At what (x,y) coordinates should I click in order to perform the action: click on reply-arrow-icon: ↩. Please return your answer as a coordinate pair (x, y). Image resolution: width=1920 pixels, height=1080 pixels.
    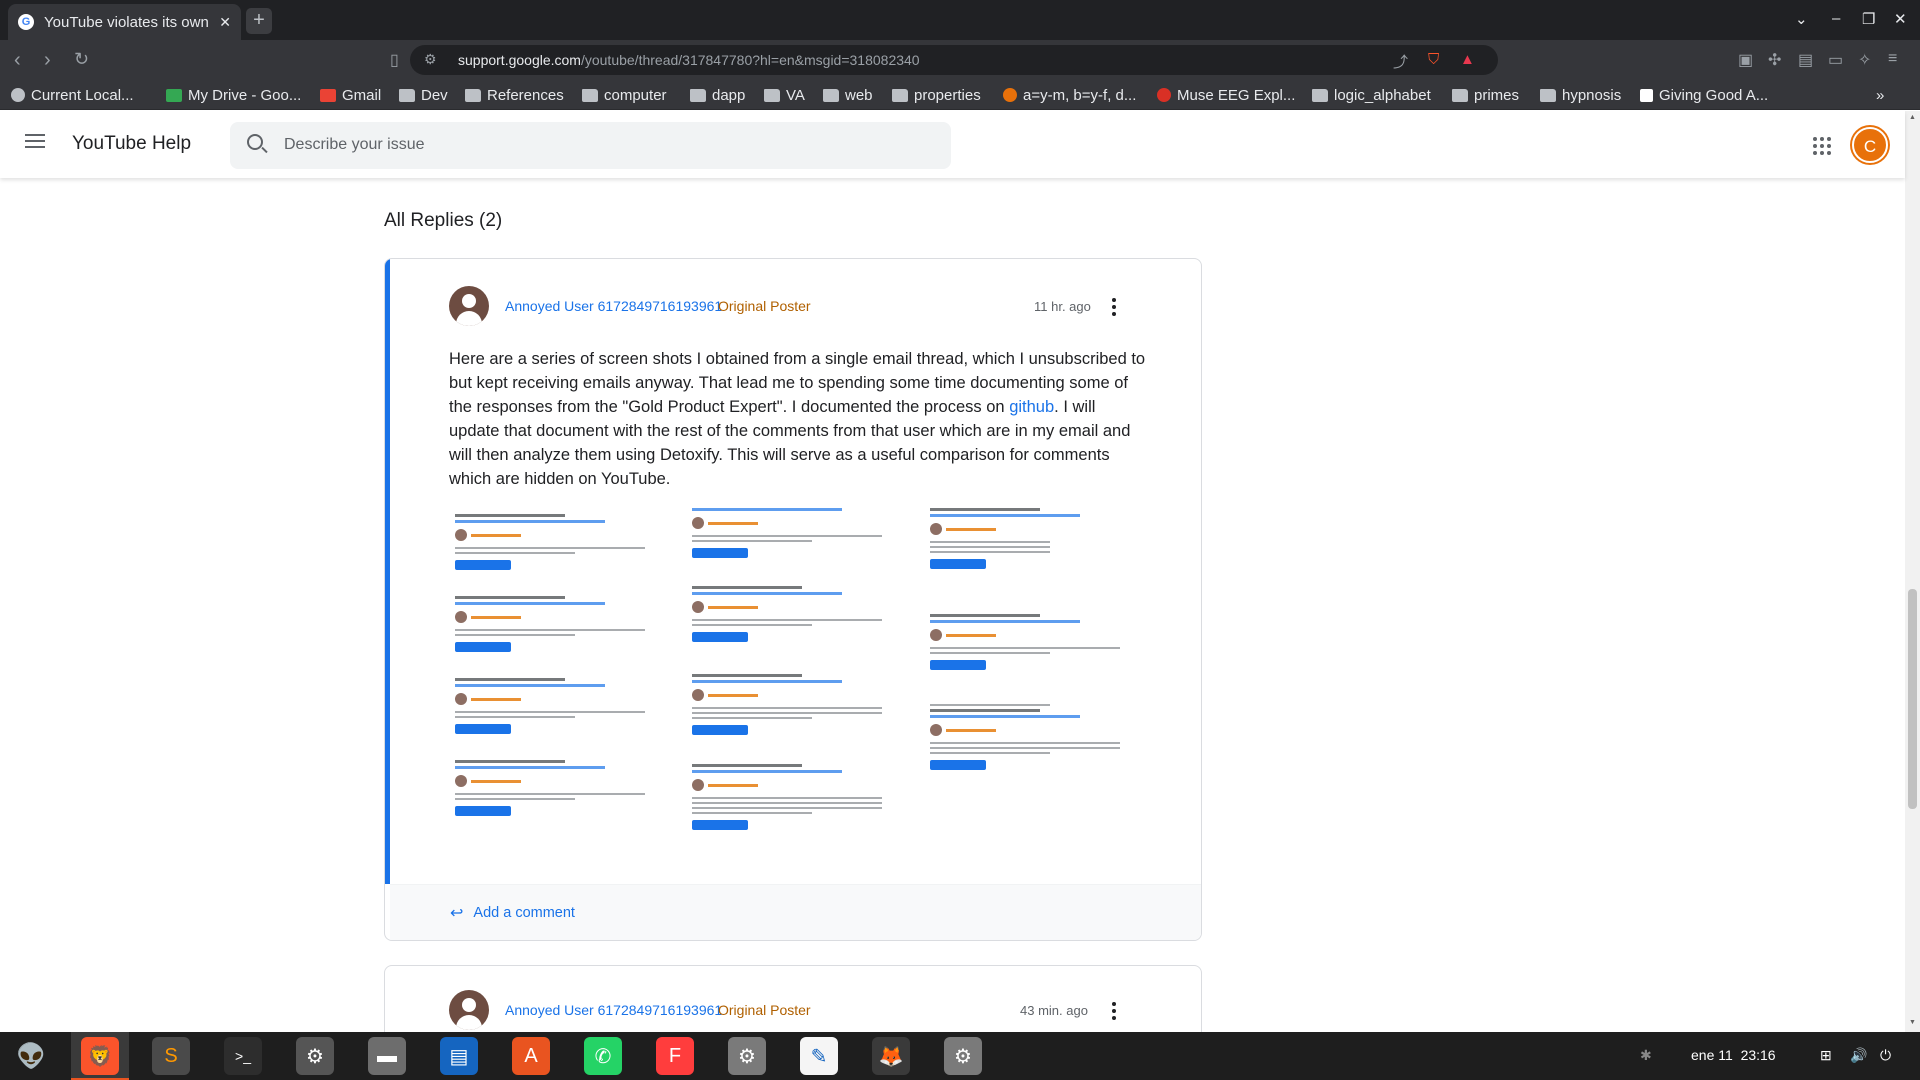
    Looking at the image, I should click on (457, 913).